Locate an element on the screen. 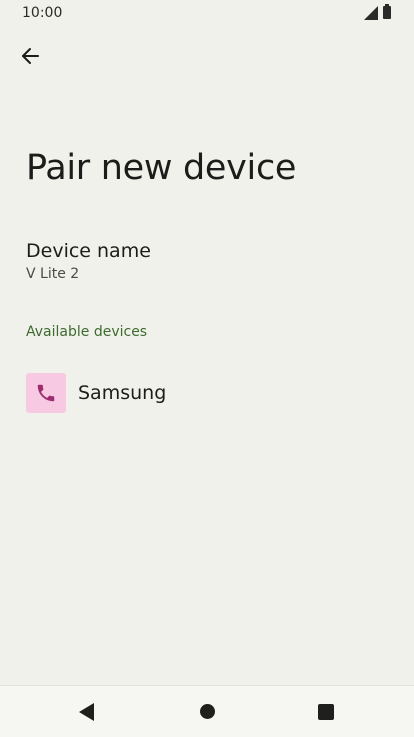 The height and width of the screenshot is (737, 414). cell-signal-icon is located at coordinates (371, 13).